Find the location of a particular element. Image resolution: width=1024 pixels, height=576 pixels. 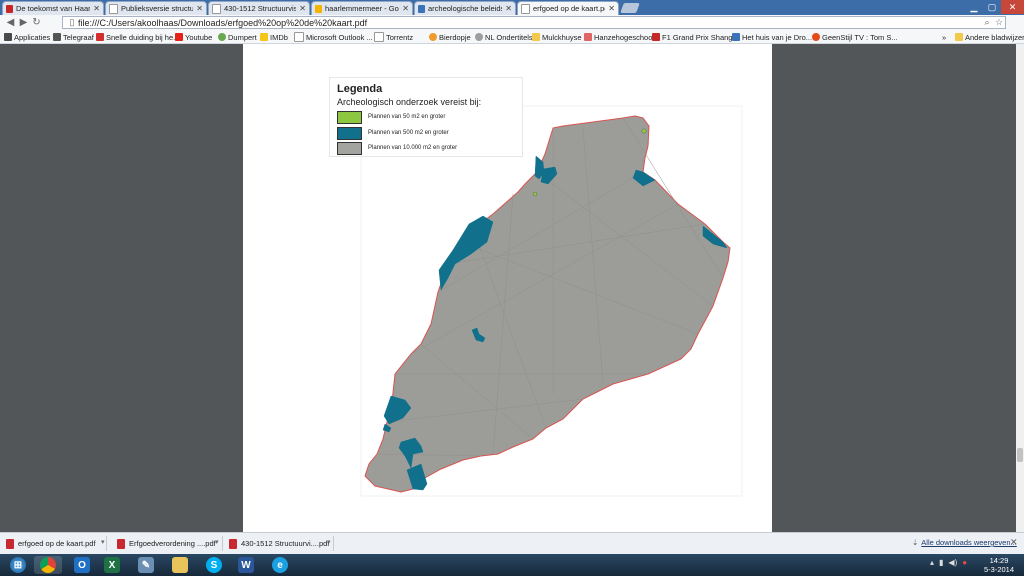

notification-icon: ● is located at coordinates (964, 562).